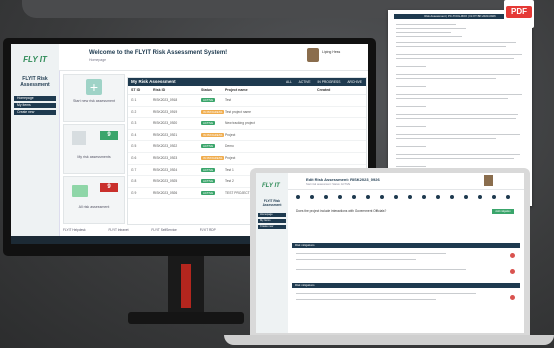 This screenshot has width=554, height=348. Describe the element at coordinates (165, 146) in the screenshot. I see `cell-risk-id: RISK2023_0922` at that location.